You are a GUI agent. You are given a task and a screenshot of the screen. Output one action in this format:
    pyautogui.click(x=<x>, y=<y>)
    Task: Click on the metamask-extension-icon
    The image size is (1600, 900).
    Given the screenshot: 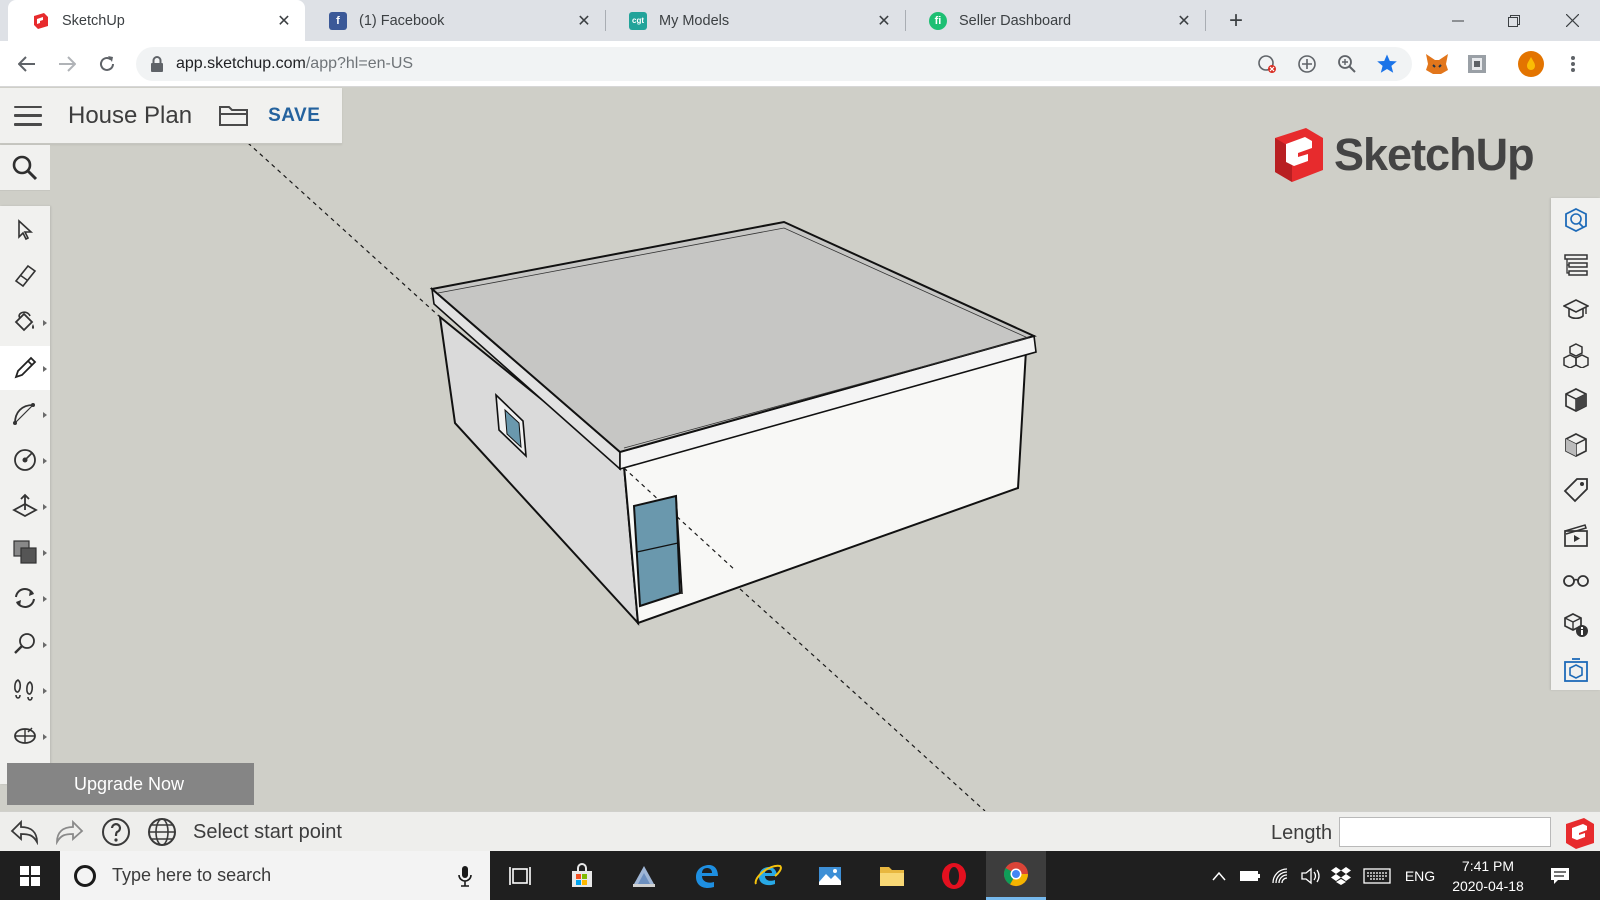 What is the action you would take?
    pyautogui.click(x=1437, y=64)
    